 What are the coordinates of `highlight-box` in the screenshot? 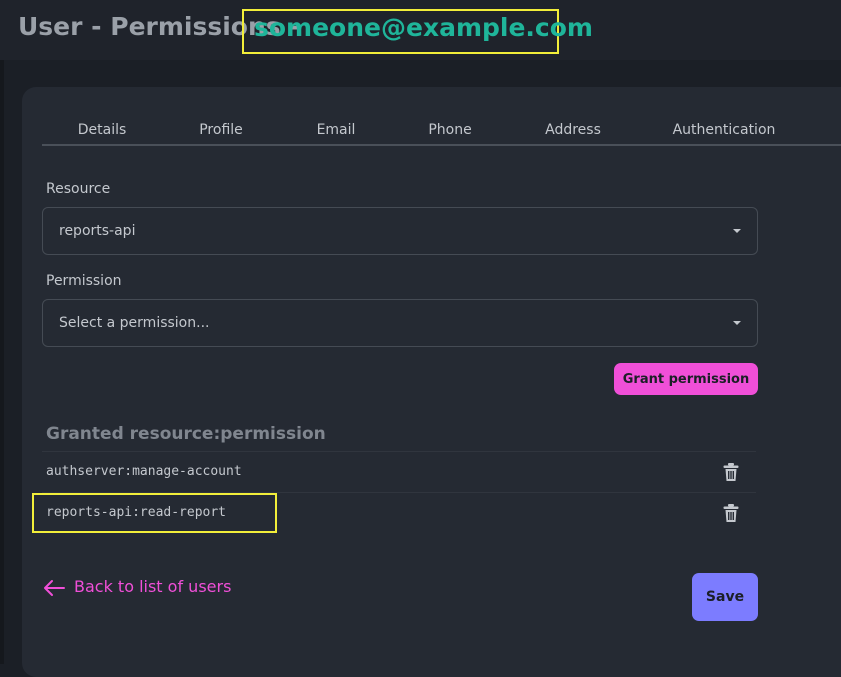 It's located at (154, 513).